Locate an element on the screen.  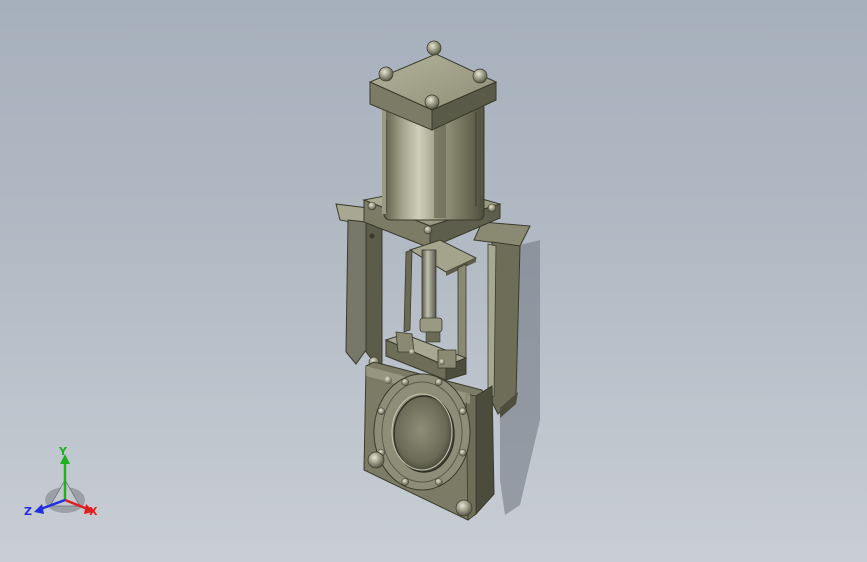
orientation-triad: Y Z X is located at coordinates (67, 489).